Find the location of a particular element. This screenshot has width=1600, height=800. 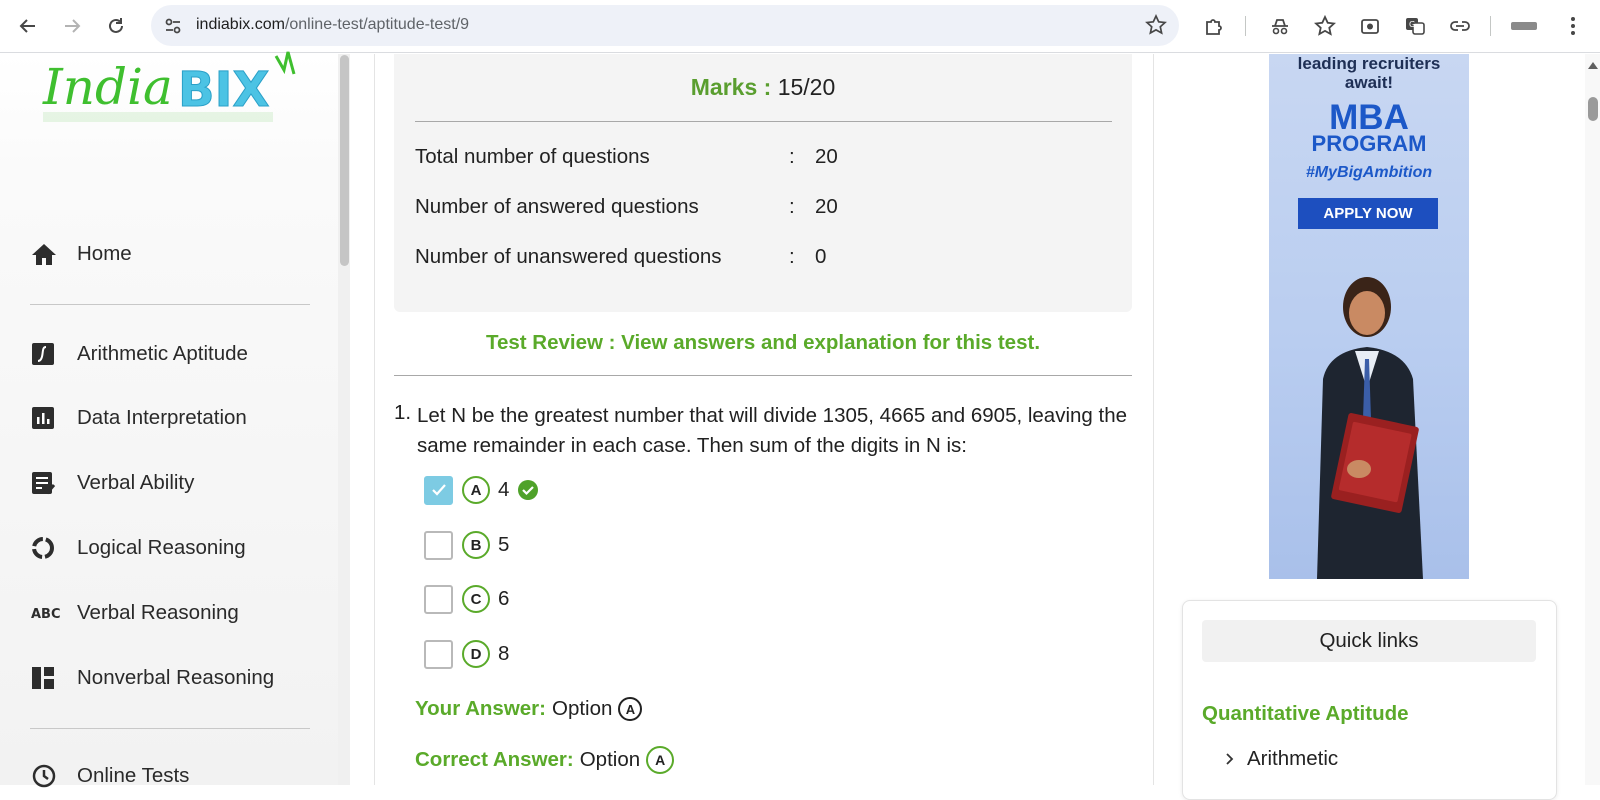

ad-hashtag: #MyBigAmbition is located at coordinates (1369, 172).